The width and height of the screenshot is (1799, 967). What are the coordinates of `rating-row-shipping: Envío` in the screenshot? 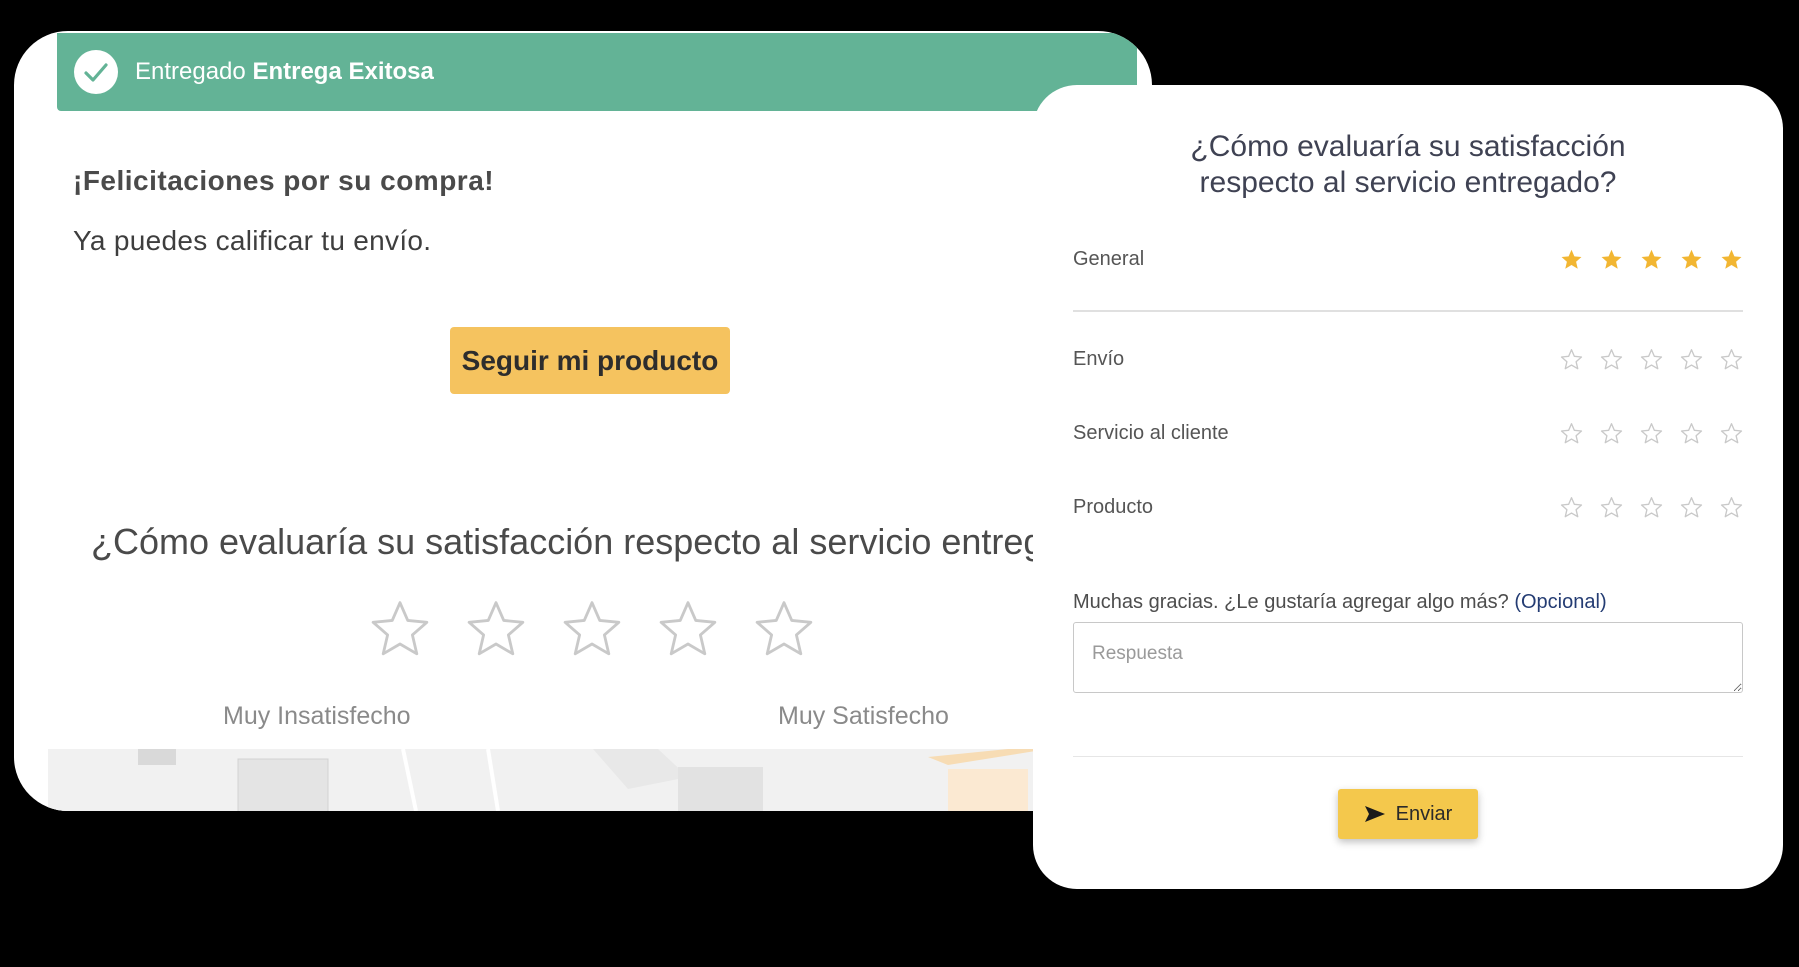 It's located at (1408, 359).